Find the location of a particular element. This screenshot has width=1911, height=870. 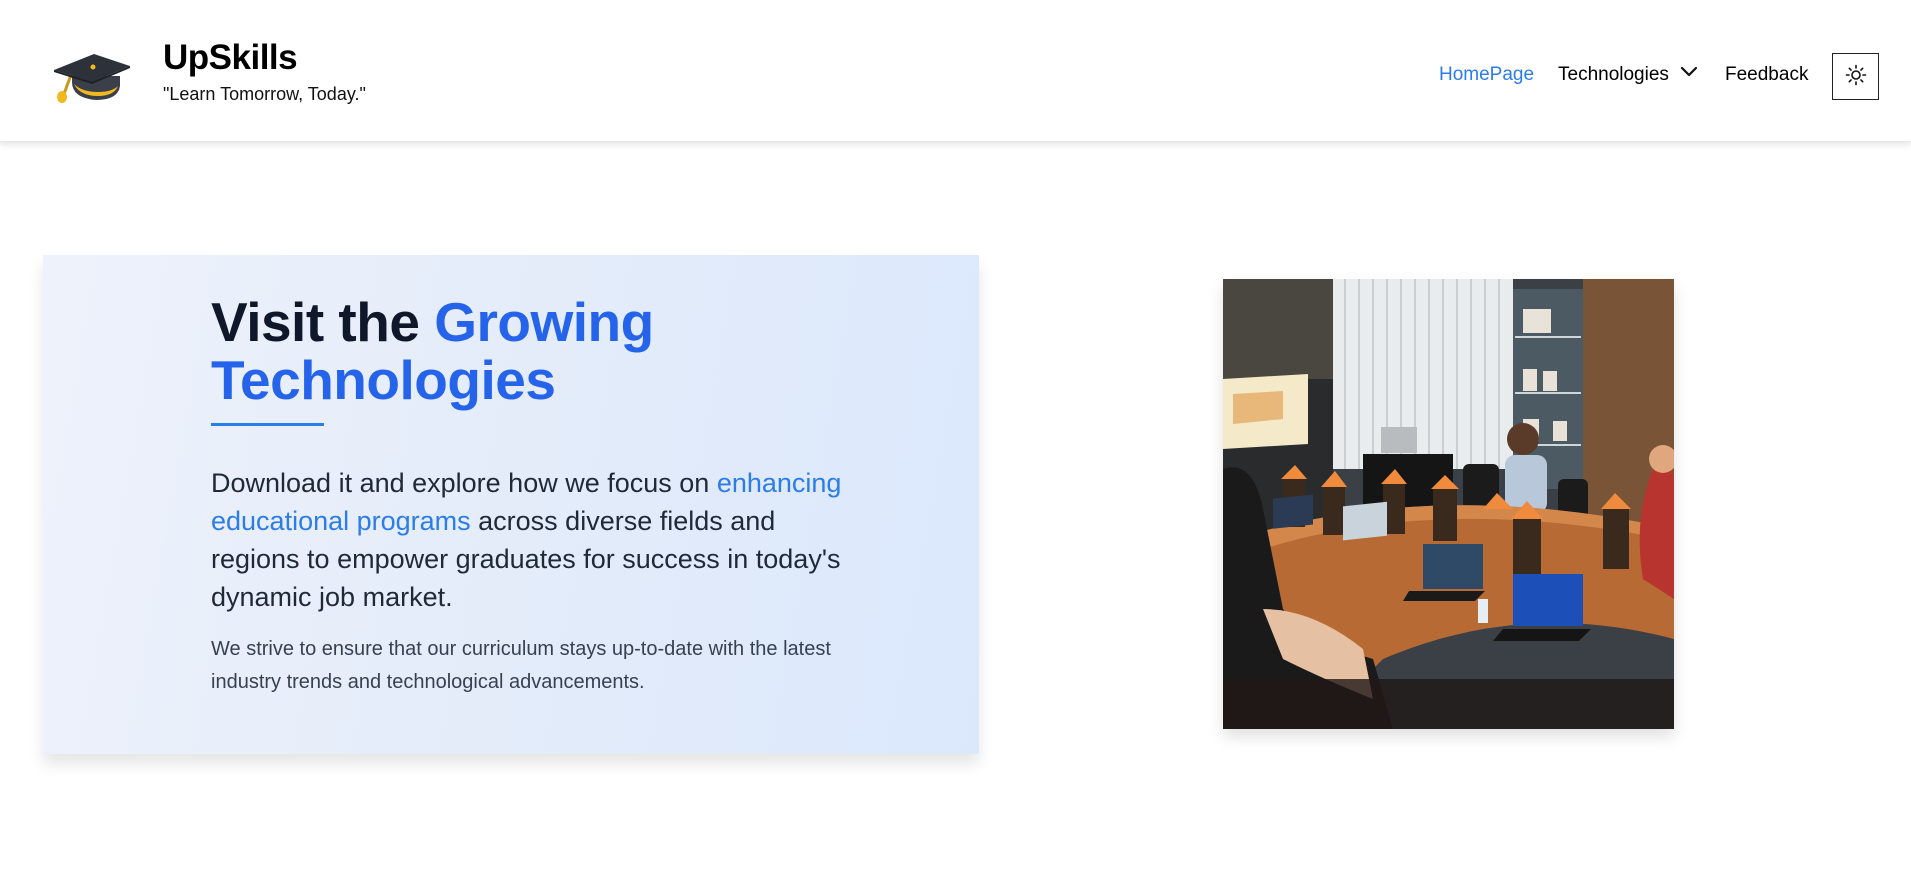

nav-dropdown-technologies: Technologies is located at coordinates (1628, 77).